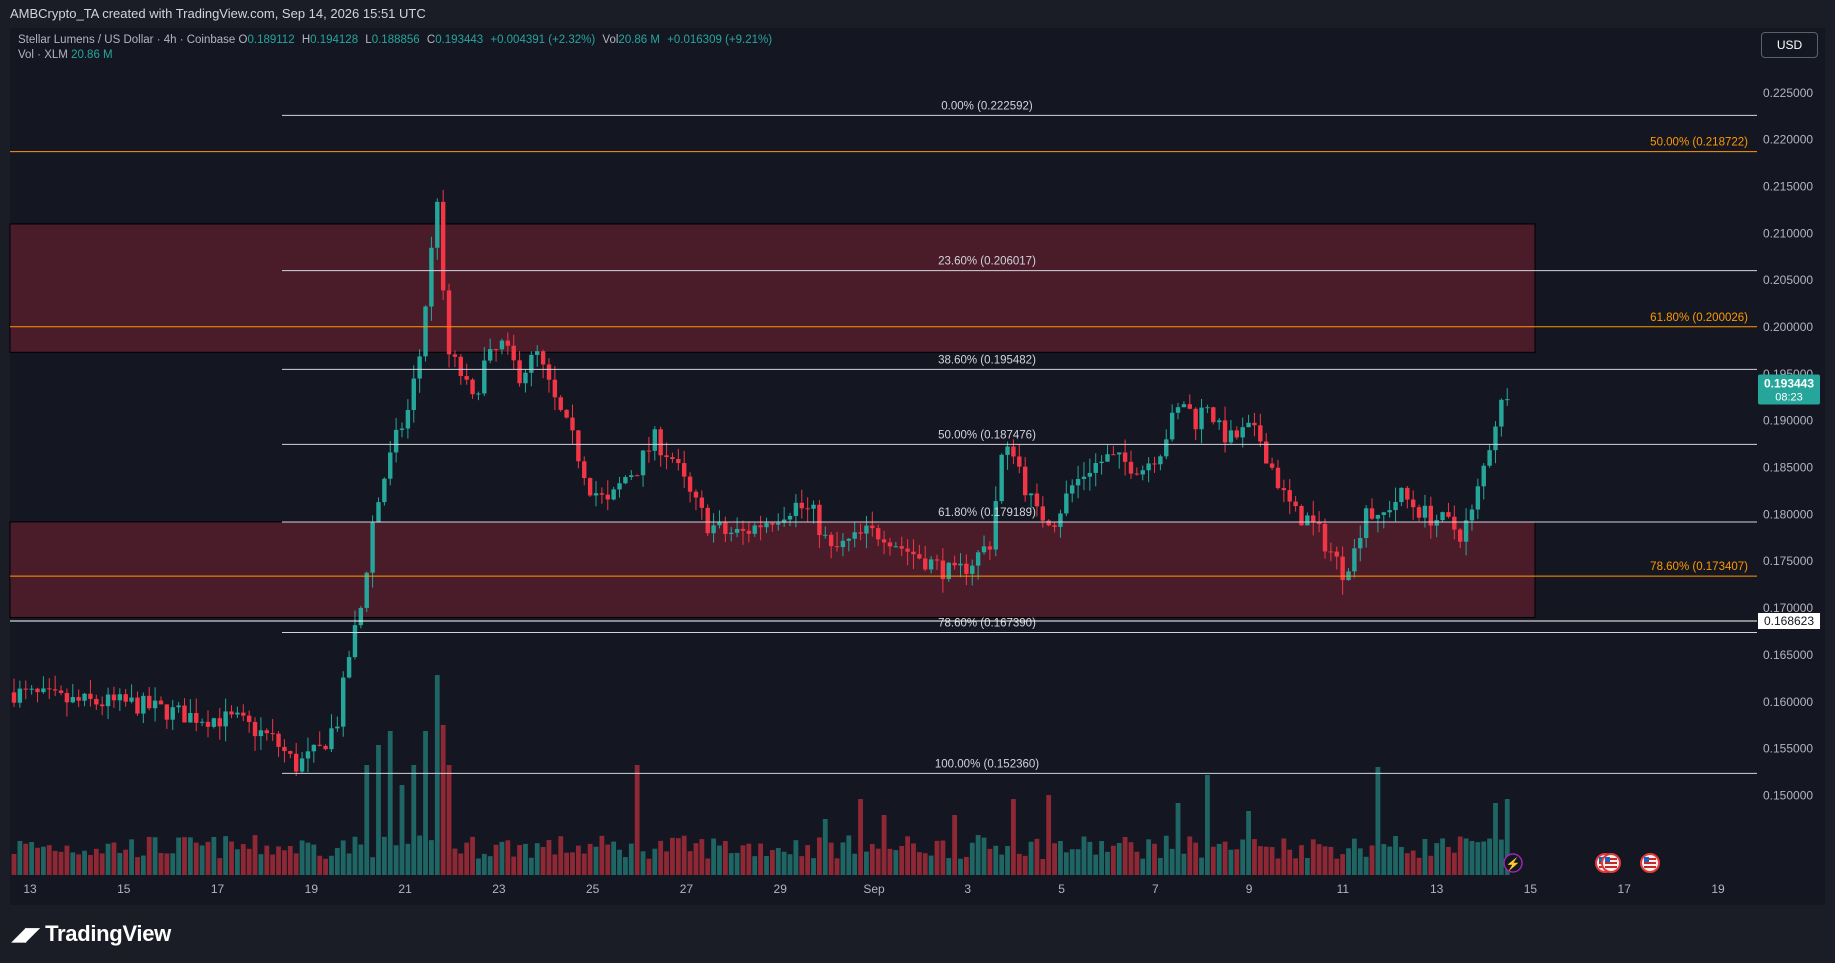 This screenshot has height=963, width=1835. I want to click on price-tick: 0.180000, so click(1788, 514).